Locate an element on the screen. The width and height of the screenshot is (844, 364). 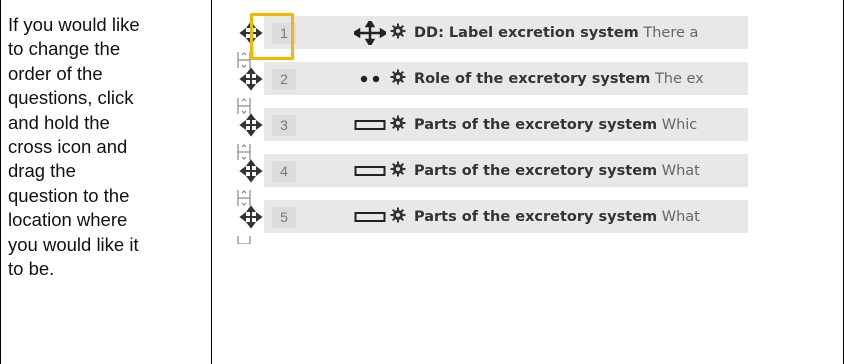
two-dots-icon is located at coordinates (370, 79).